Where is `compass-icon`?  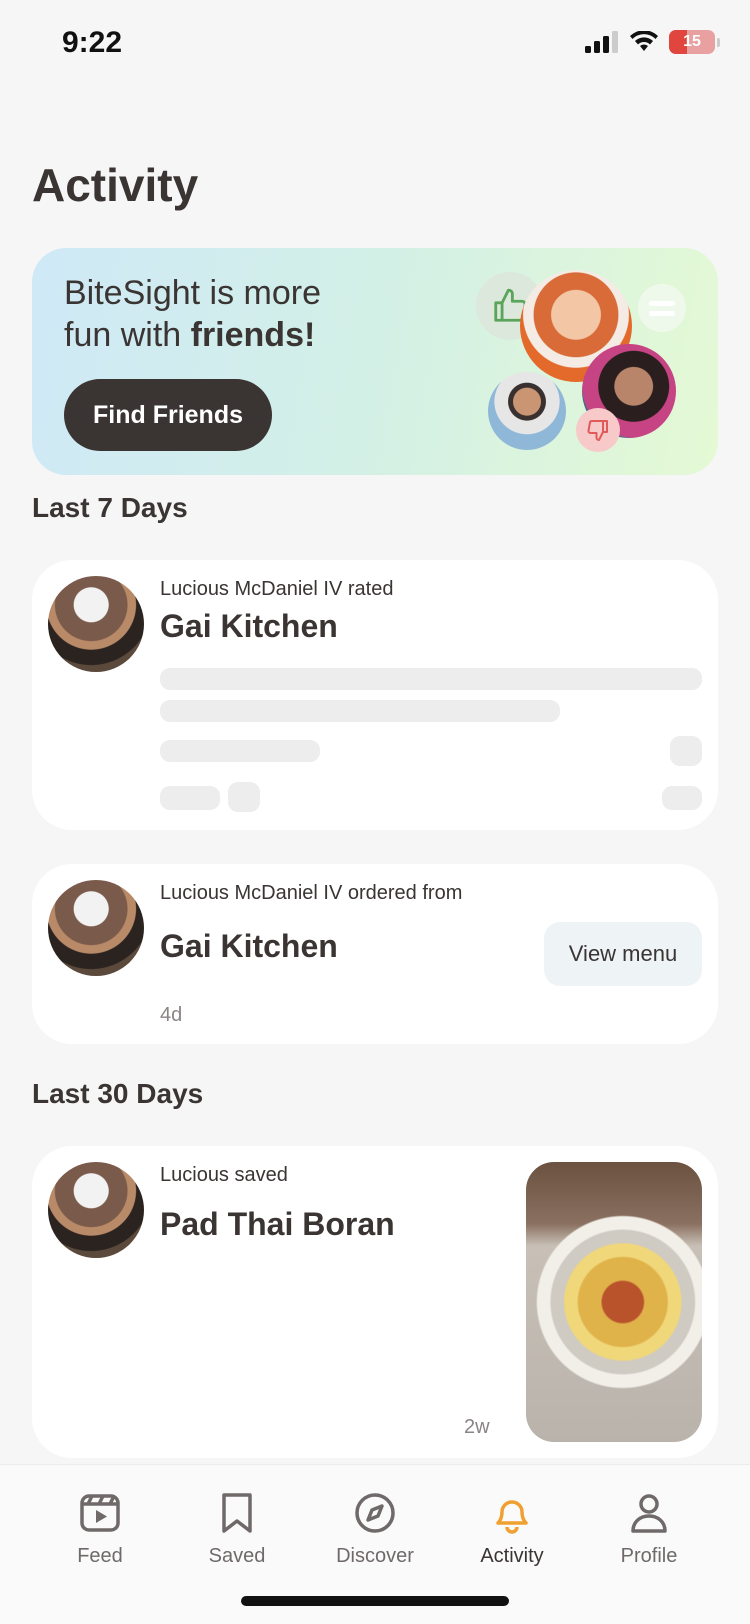
compass-icon is located at coordinates (375, 1513).